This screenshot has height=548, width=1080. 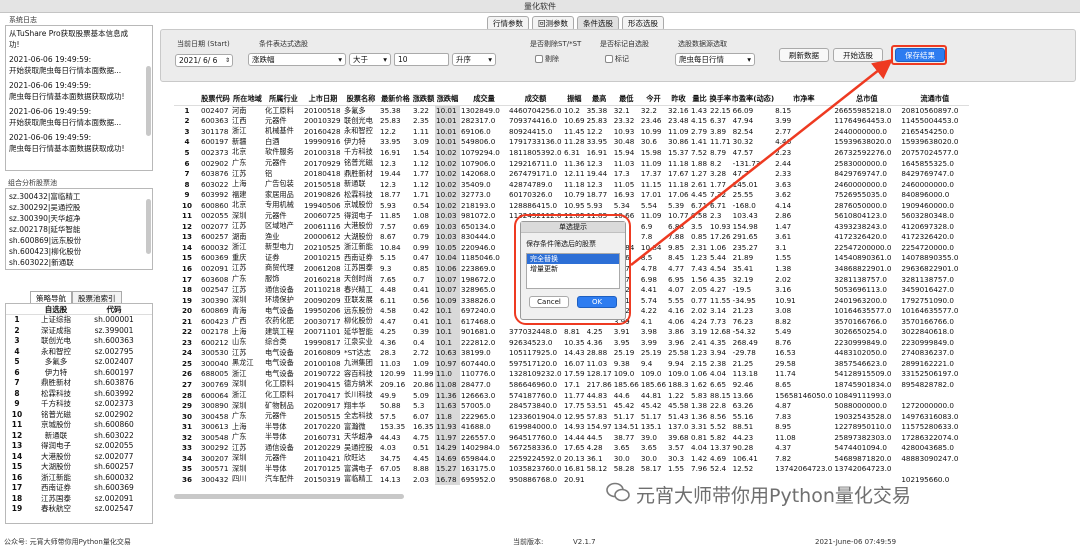 I want to click on combo-item: sh.600869|远东股份, so click(x=79, y=240).